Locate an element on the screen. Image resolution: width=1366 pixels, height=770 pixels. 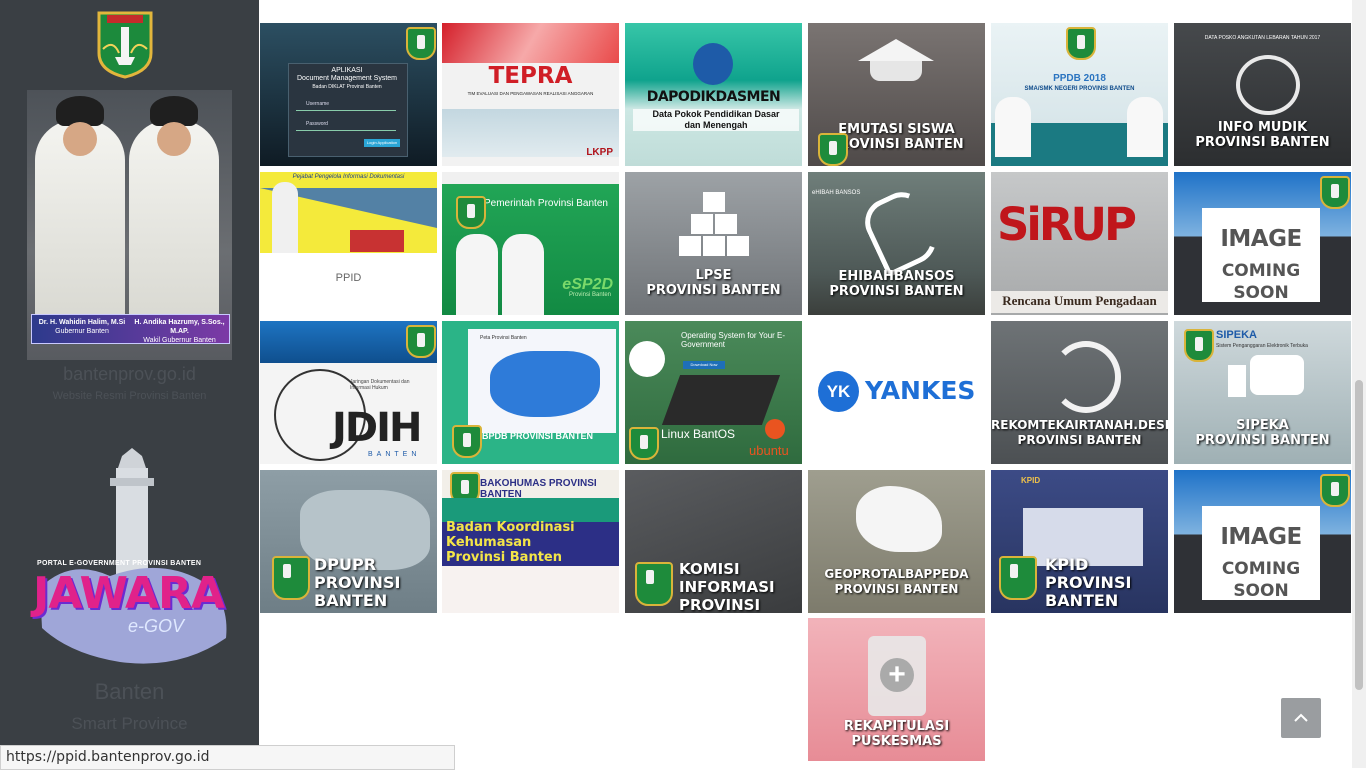
tile-coming-soon-1: IMAGE COMING SOON is located at coordinates (1262, 243).